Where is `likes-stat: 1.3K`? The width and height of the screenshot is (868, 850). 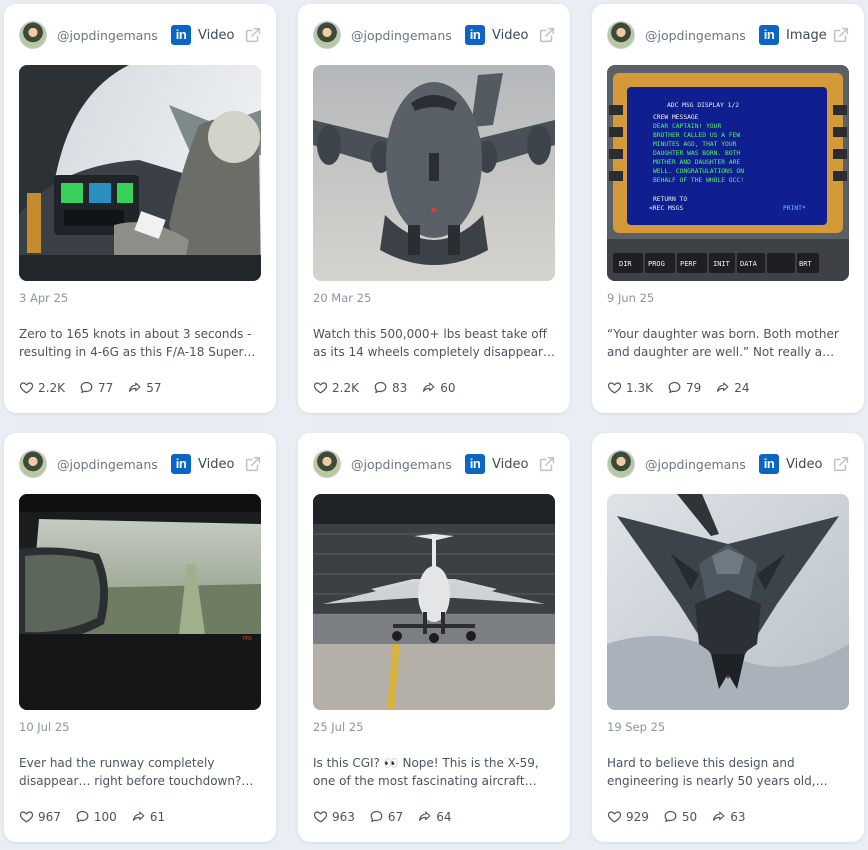
likes-stat: 1.3K is located at coordinates (630, 387).